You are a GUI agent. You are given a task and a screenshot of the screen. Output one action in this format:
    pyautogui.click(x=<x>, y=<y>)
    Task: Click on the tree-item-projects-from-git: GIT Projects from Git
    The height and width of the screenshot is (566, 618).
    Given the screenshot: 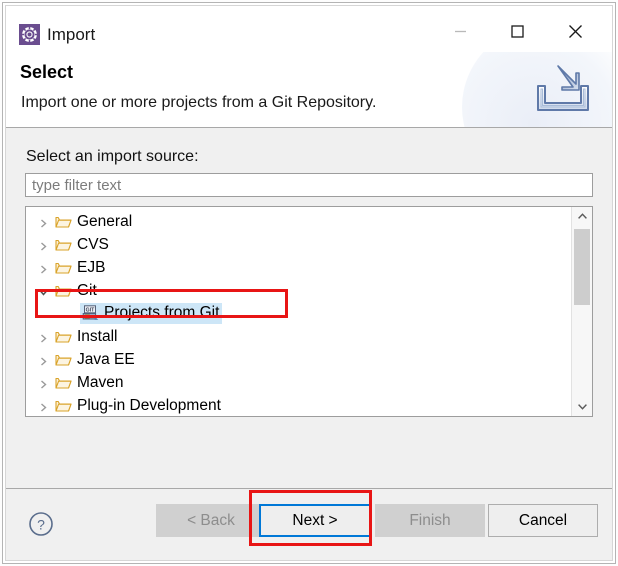 What is the action you would take?
    pyautogui.click(x=298, y=313)
    